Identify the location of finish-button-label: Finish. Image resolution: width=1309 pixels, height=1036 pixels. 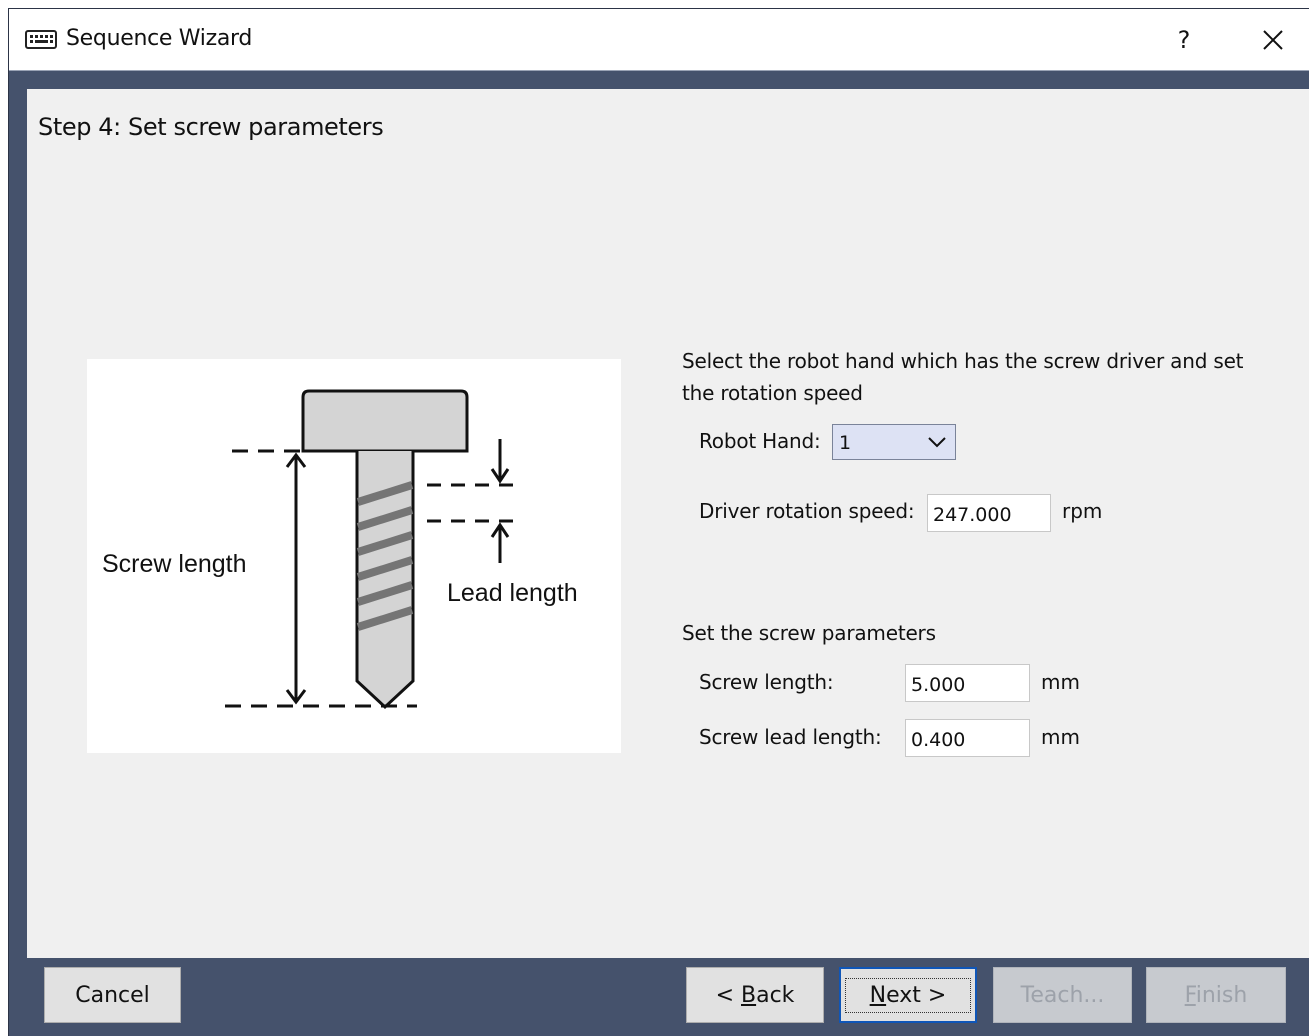
(1216, 995).